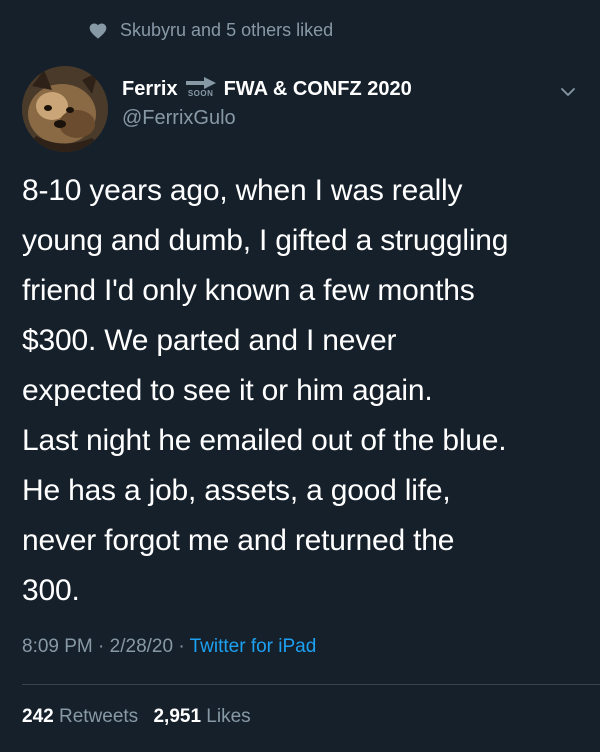 The height and width of the screenshot is (752, 600). I want to click on tweet-line: 300., so click(51, 590).